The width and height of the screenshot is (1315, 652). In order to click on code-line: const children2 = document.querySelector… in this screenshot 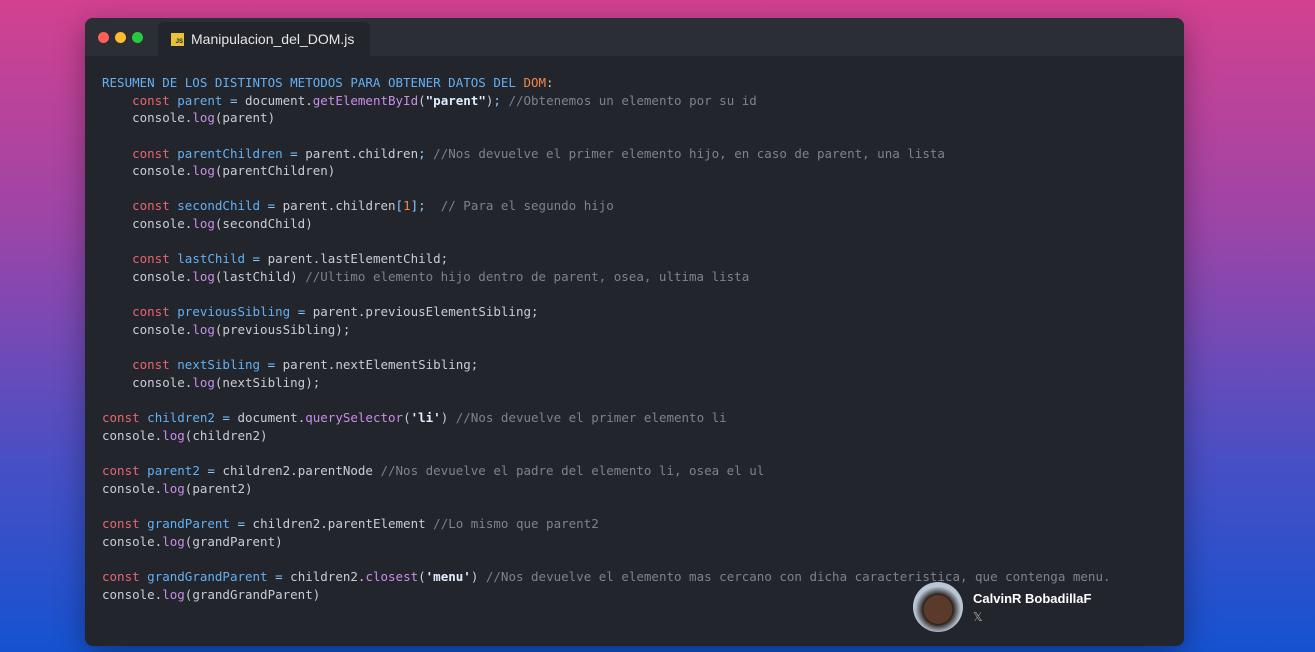, I will do `click(606, 418)`.